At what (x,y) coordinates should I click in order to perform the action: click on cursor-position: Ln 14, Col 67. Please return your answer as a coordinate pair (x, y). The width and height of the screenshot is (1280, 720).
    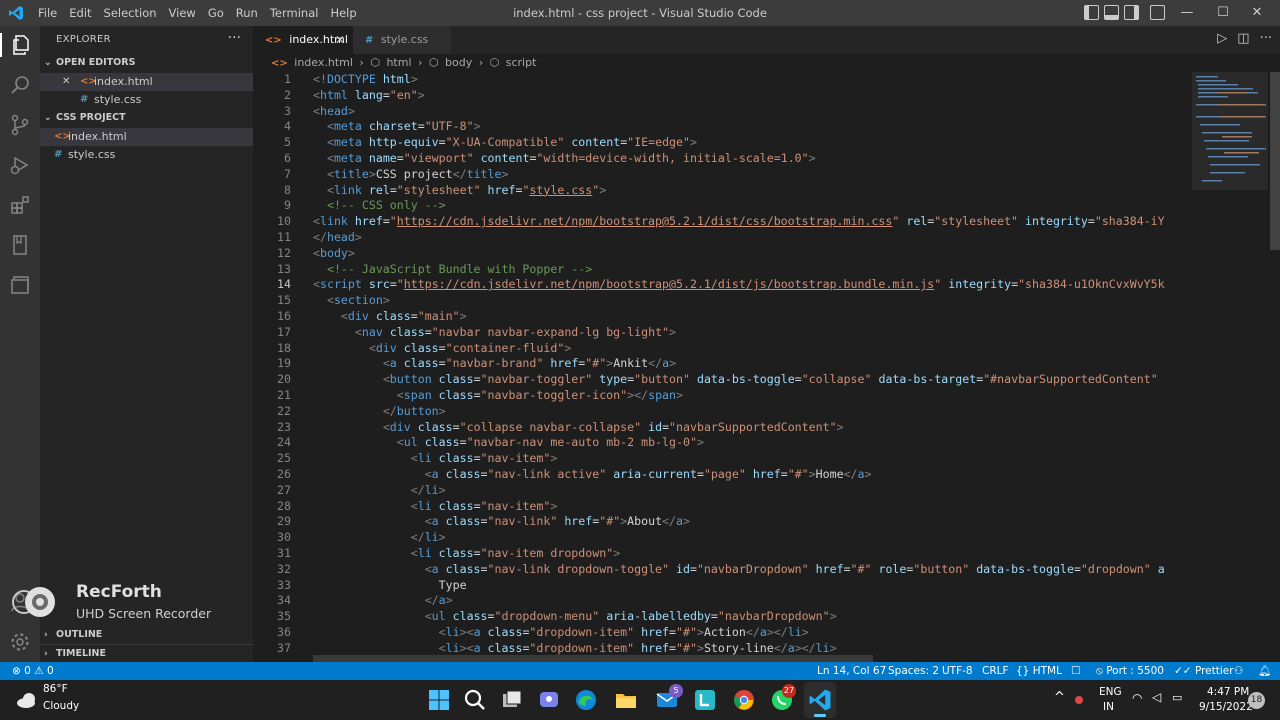
    Looking at the image, I should click on (851, 671).